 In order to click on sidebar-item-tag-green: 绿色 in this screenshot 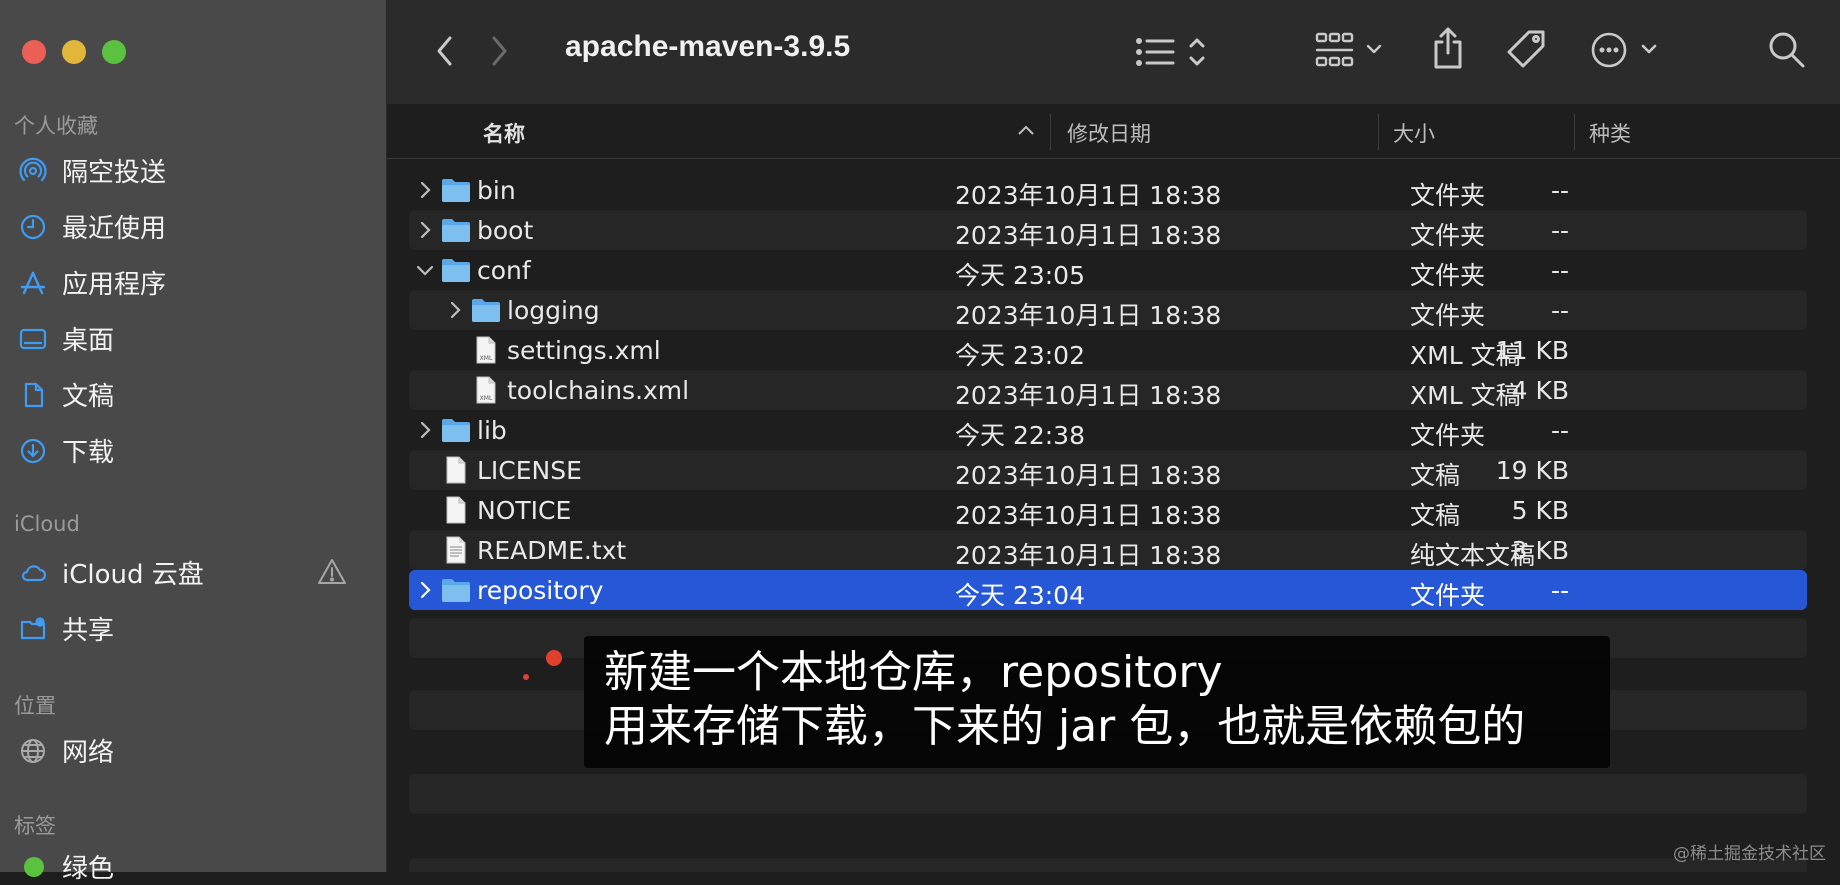, I will do `click(66, 866)`.